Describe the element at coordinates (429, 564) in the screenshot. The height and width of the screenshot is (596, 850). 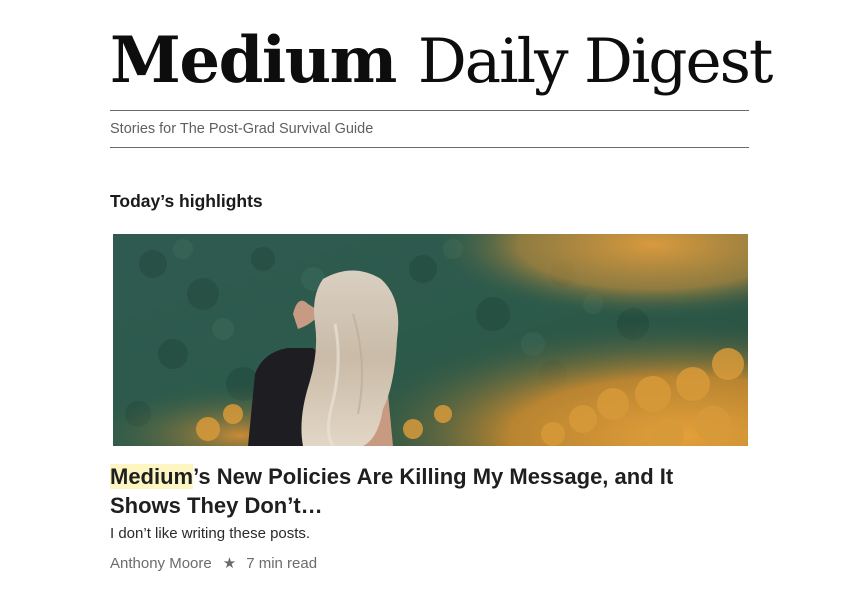
I see `article-meta: Anthony Moore ★ 7 min read` at that location.